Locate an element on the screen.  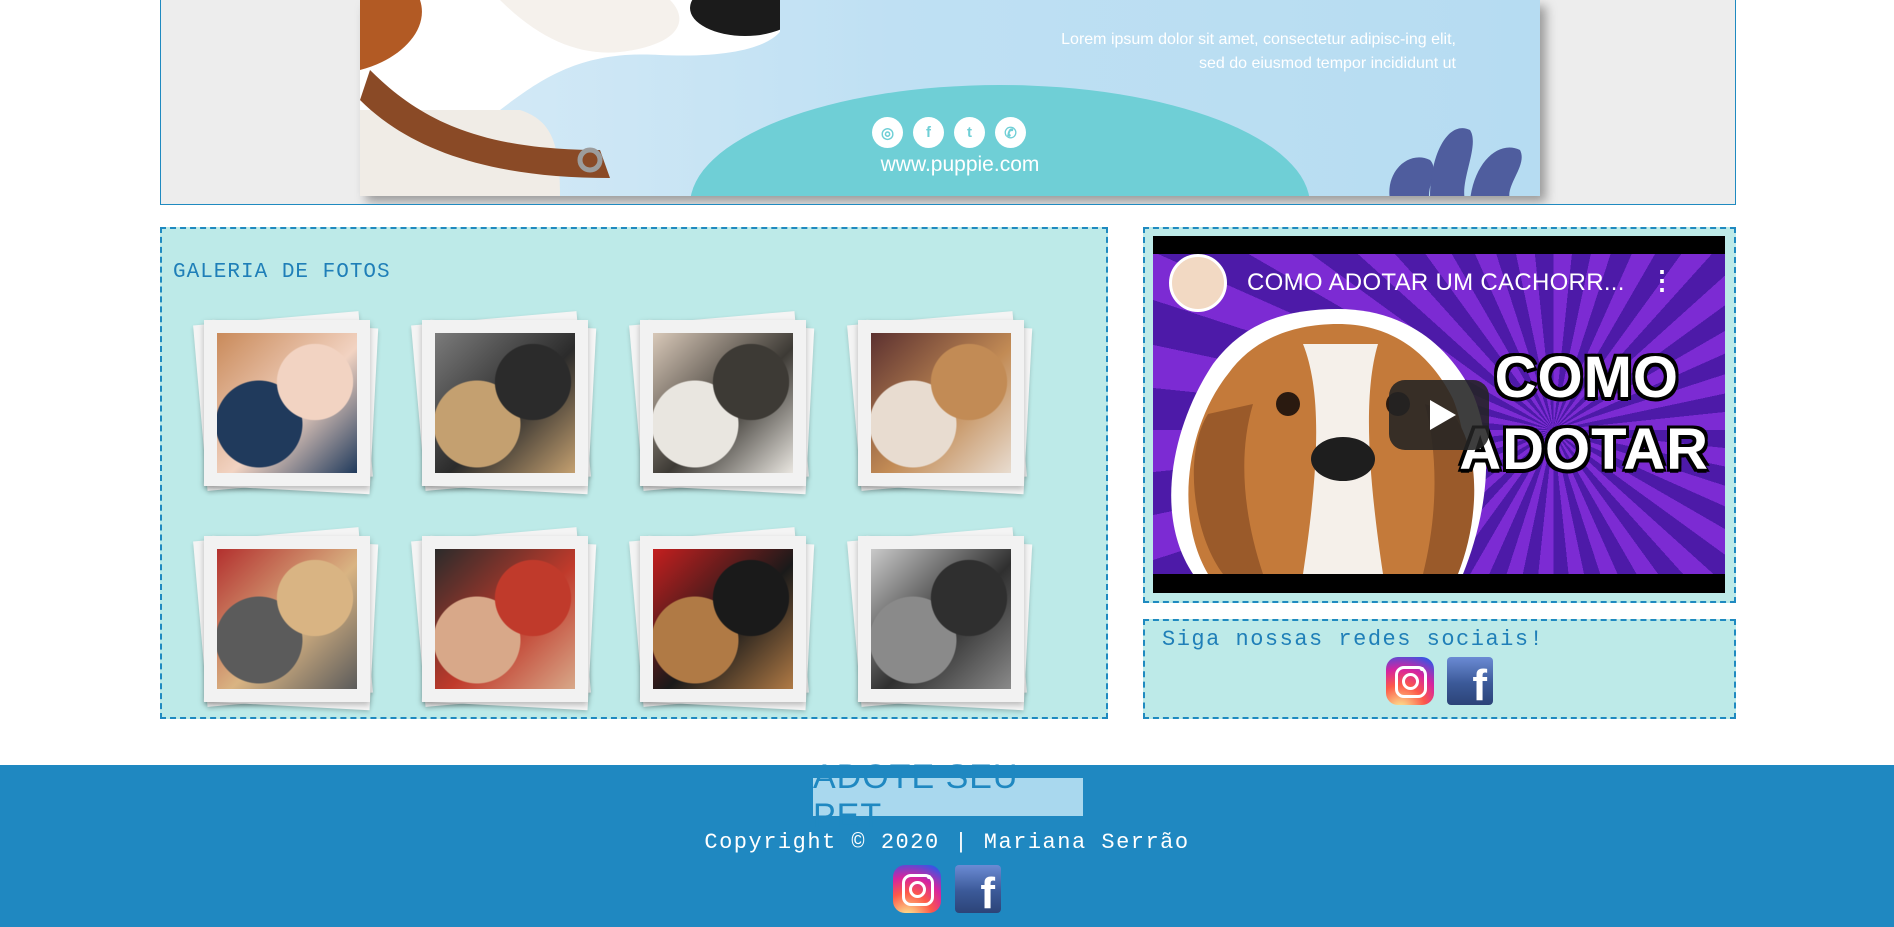
photo-woman-two-dogs is located at coordinates (722, 619).